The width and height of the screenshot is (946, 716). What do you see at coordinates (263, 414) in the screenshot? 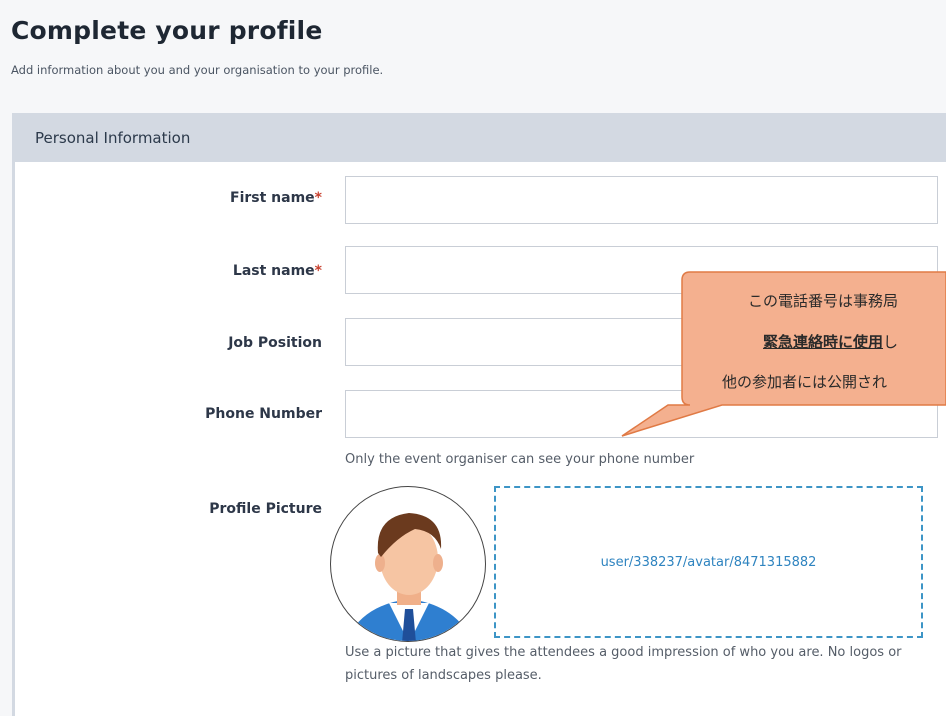
I see `phone-number-label: Phone Number` at bounding box center [263, 414].